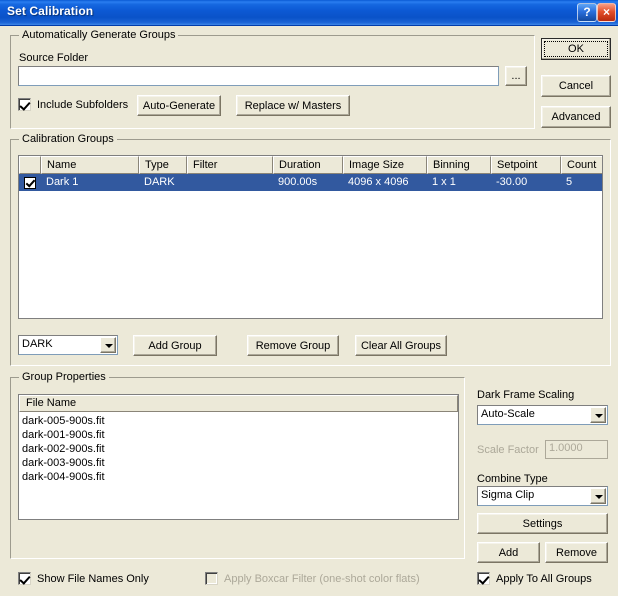 This screenshot has height=596, width=618. What do you see at coordinates (68, 139) in the screenshot?
I see `calibration-groups-title: Calibration Groups` at bounding box center [68, 139].